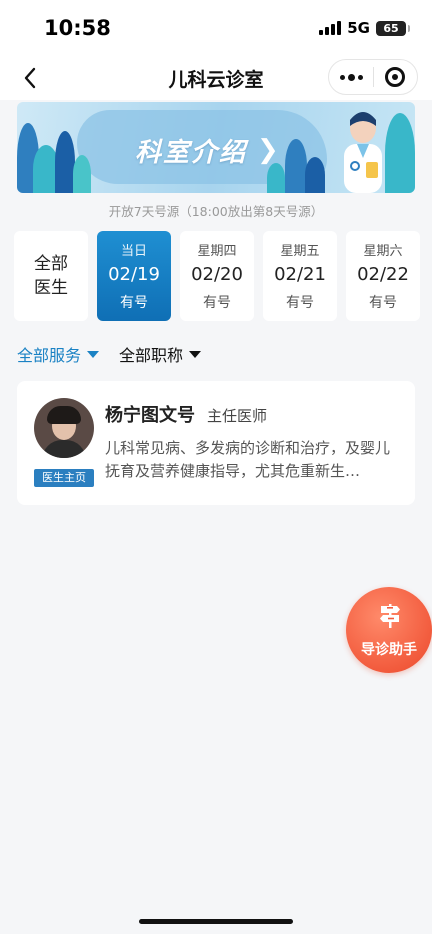  I want to click on status-time: 10:58, so click(77, 28).